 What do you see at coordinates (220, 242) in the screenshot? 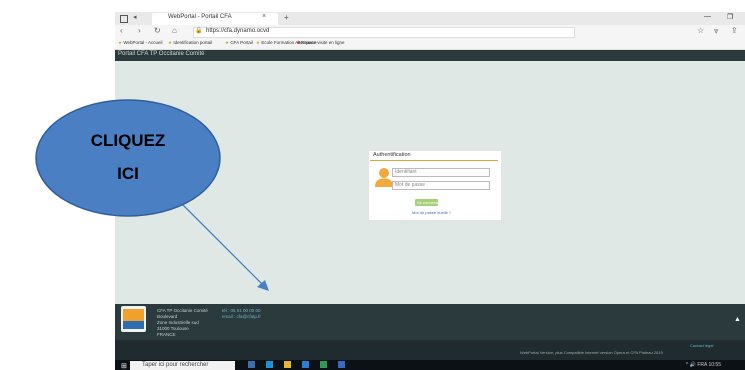
I see `callout-arrow-line` at bounding box center [220, 242].